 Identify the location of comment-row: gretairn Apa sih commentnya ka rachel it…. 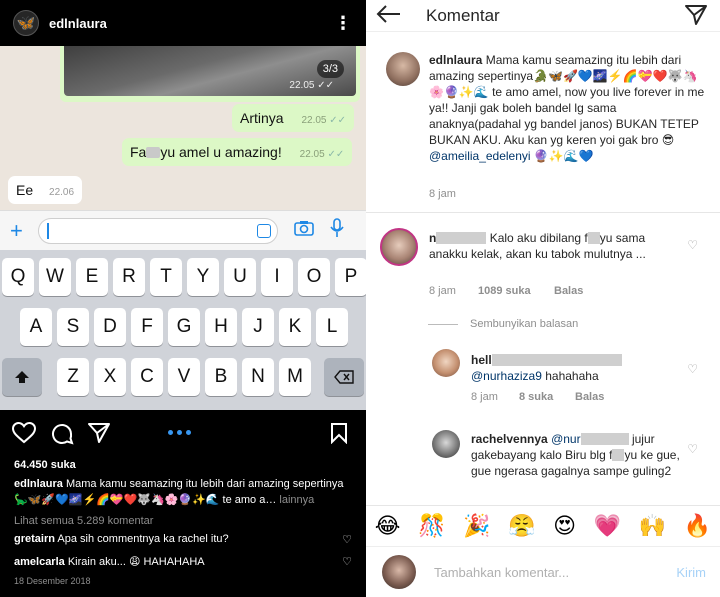
(174, 539).